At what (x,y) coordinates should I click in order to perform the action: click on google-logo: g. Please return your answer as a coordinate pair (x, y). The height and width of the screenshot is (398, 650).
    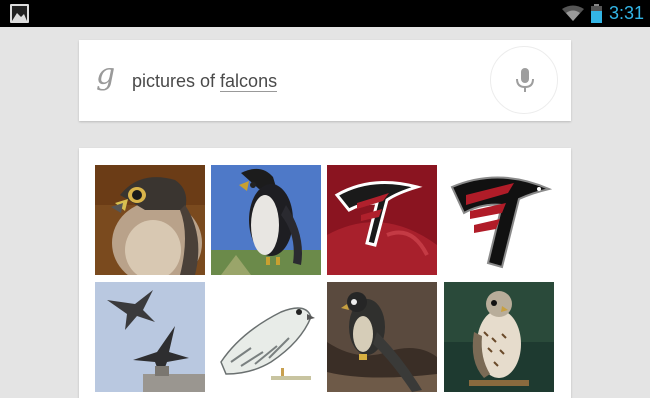
    Looking at the image, I should click on (106, 74).